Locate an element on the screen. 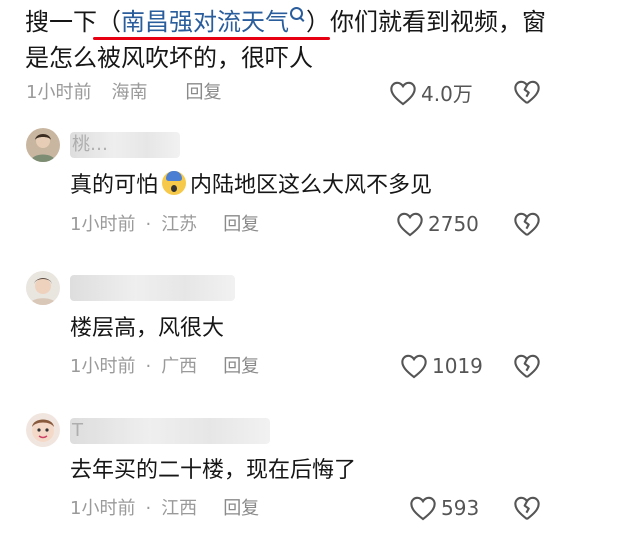  username: T is located at coordinates (77, 430).